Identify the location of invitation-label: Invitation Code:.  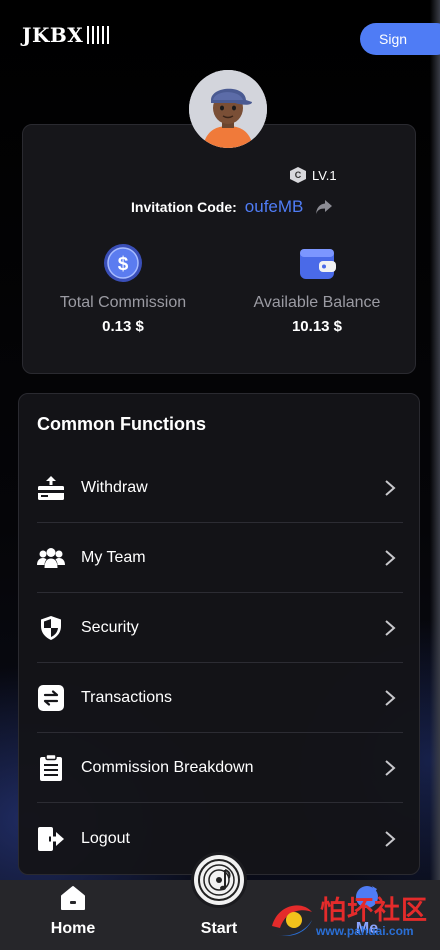
(184, 207).